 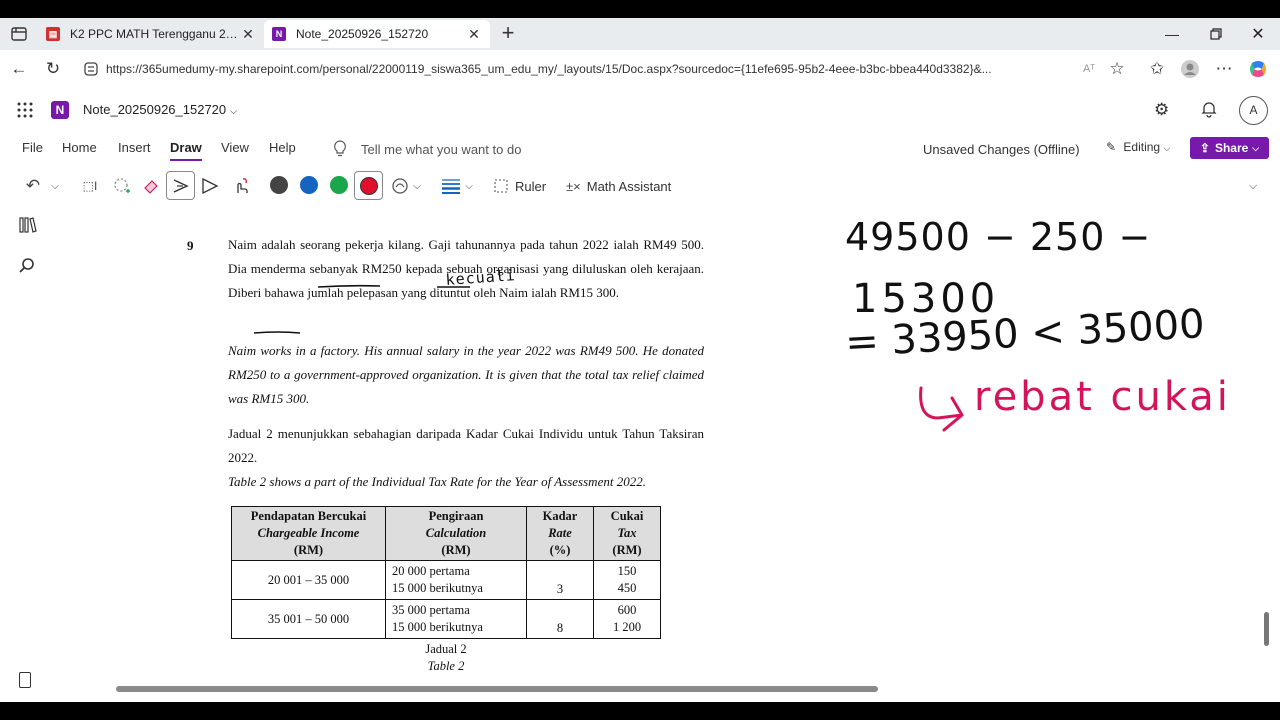 I want to click on tax-cell: 150 450, so click(x=627, y=580).